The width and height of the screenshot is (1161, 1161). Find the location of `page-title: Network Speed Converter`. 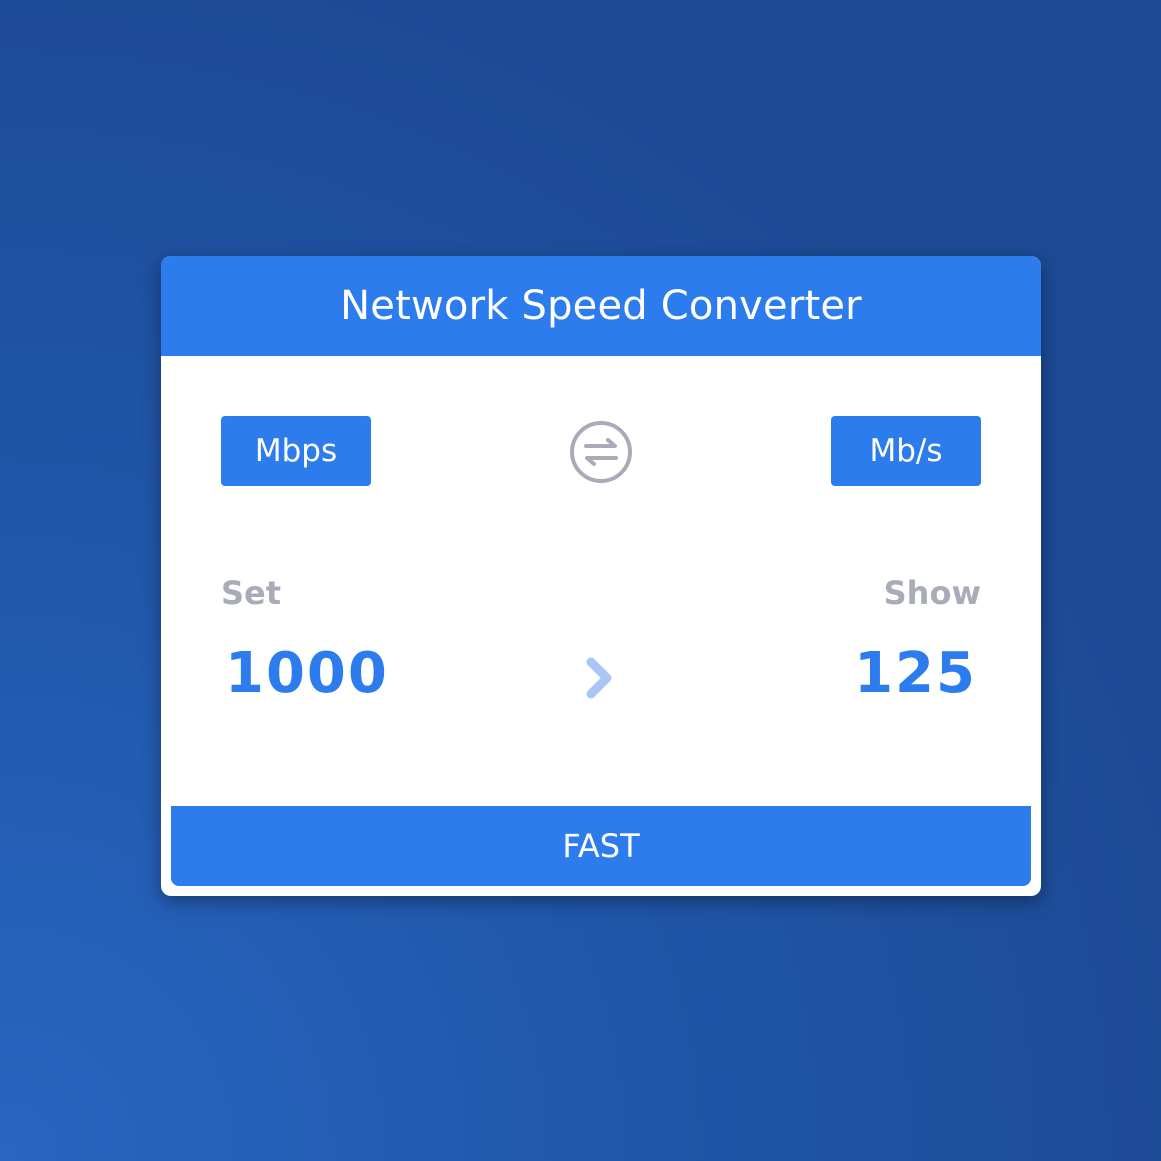

page-title: Network Speed Converter is located at coordinates (601, 306).